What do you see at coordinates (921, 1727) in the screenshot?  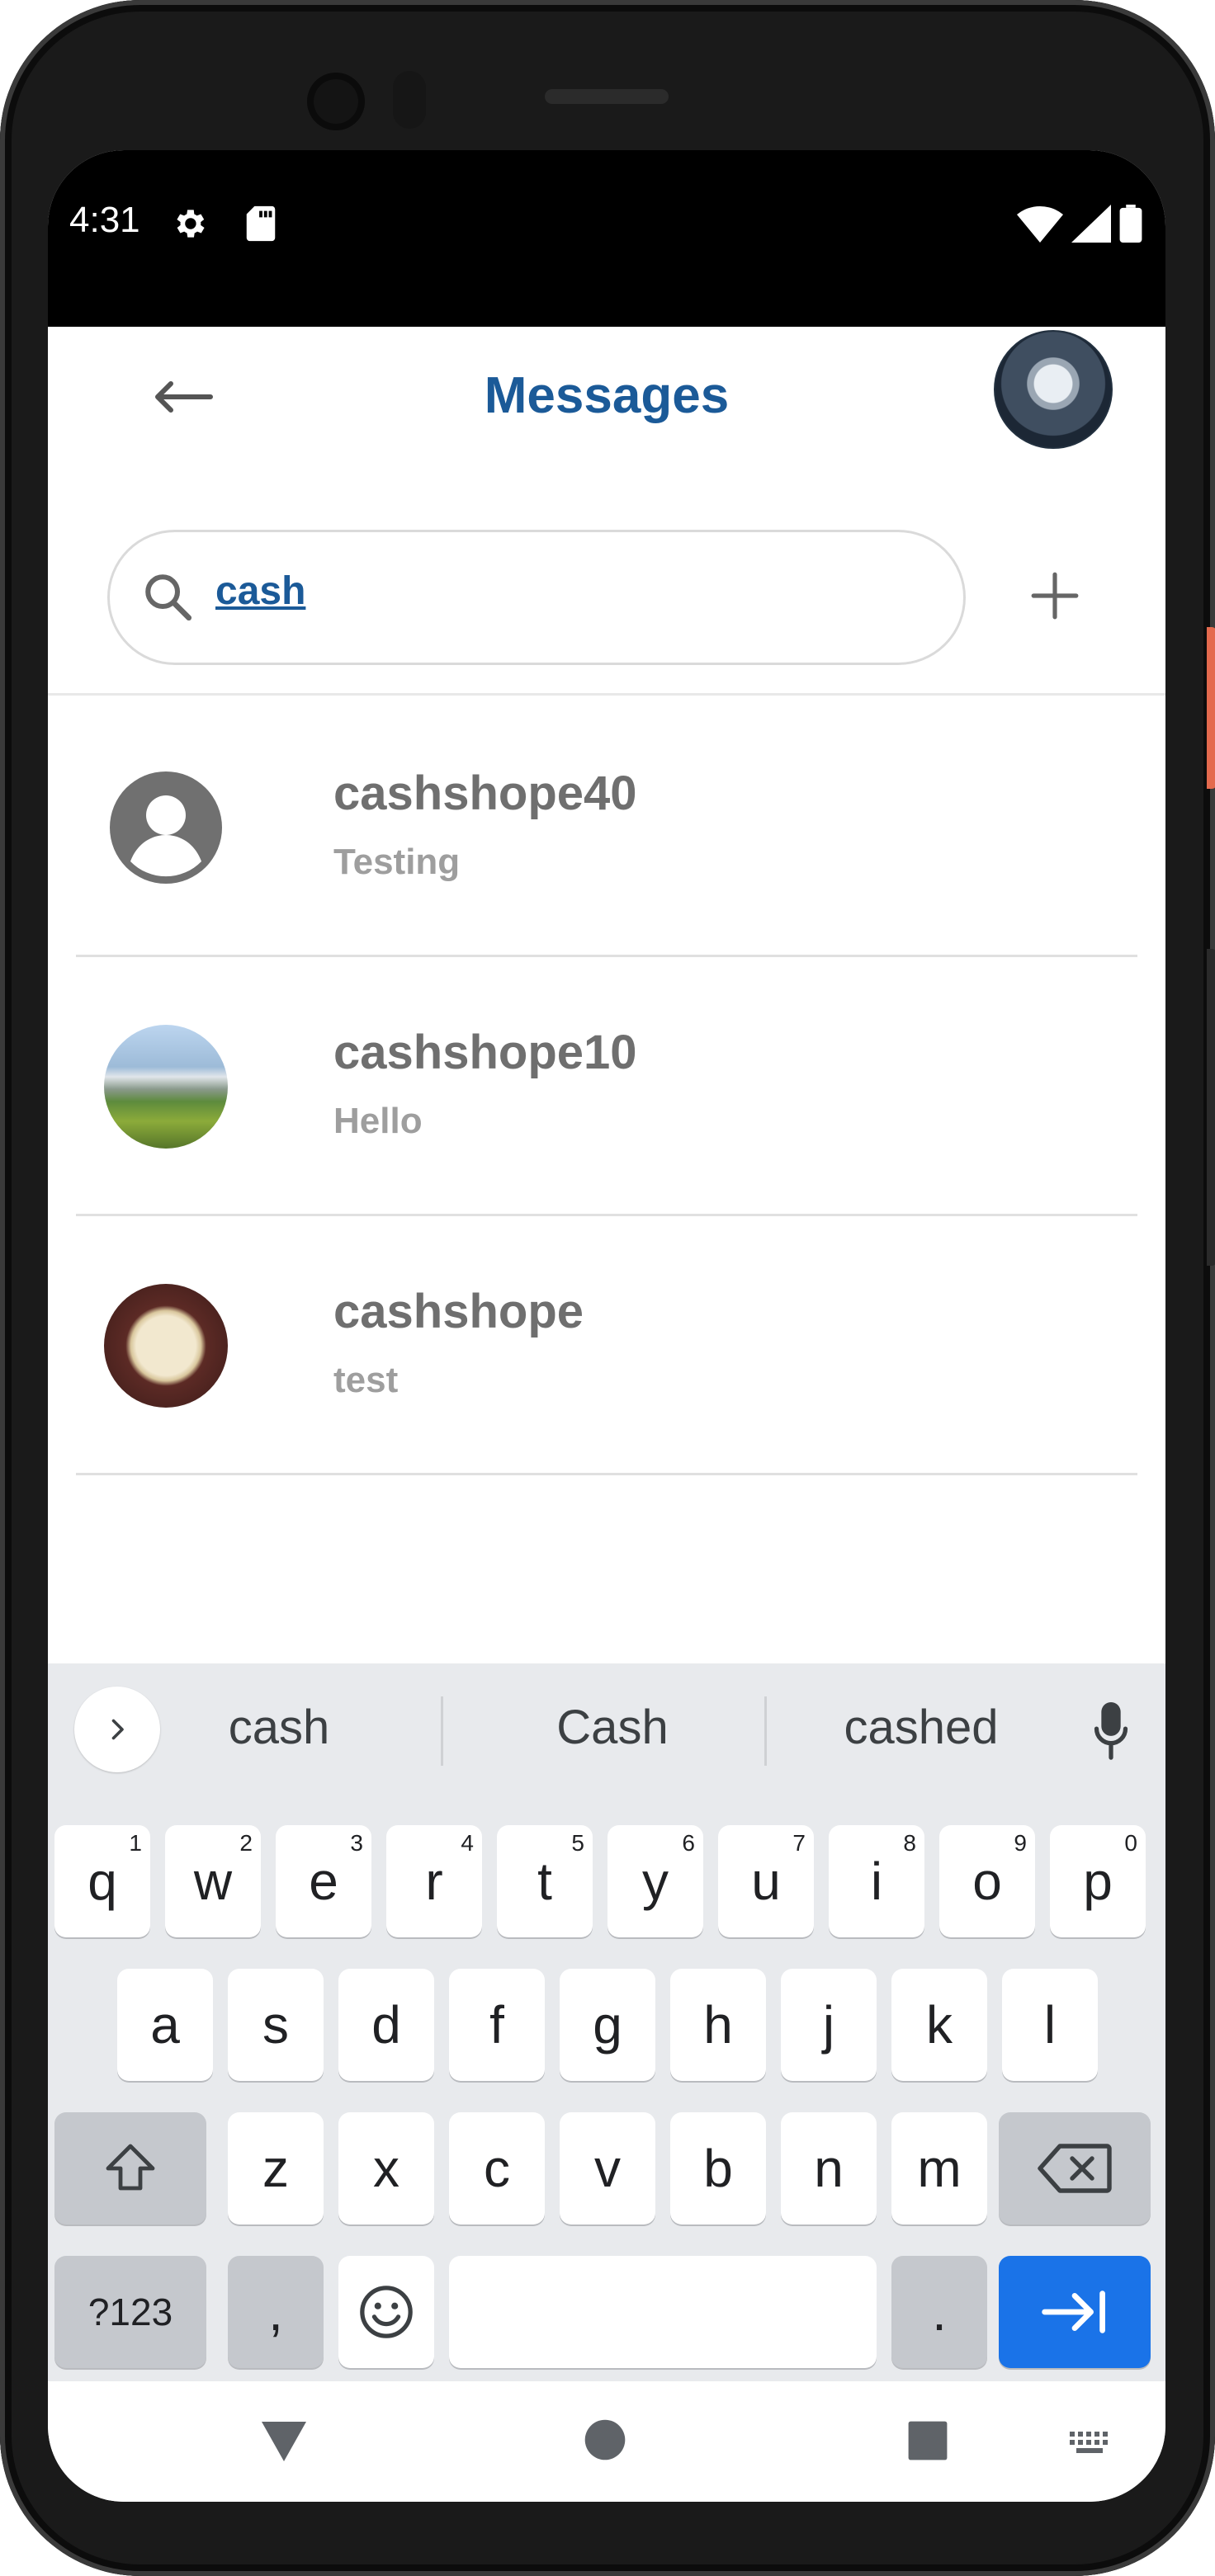 I see `suggestion-3: cashed` at bounding box center [921, 1727].